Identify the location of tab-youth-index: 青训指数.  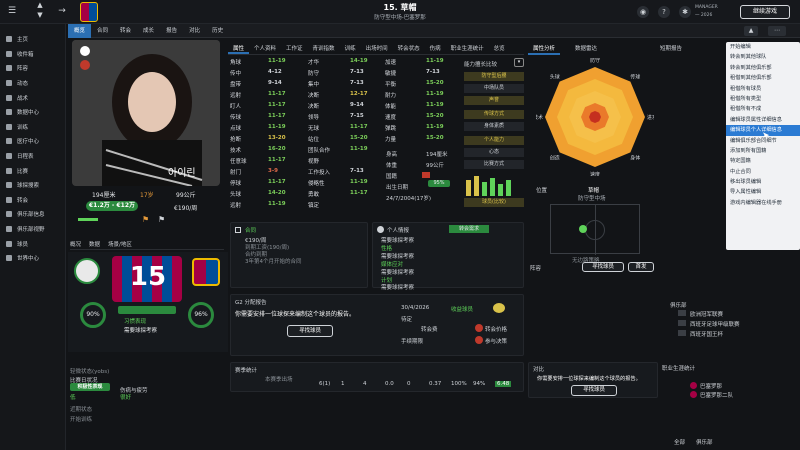
(324, 49).